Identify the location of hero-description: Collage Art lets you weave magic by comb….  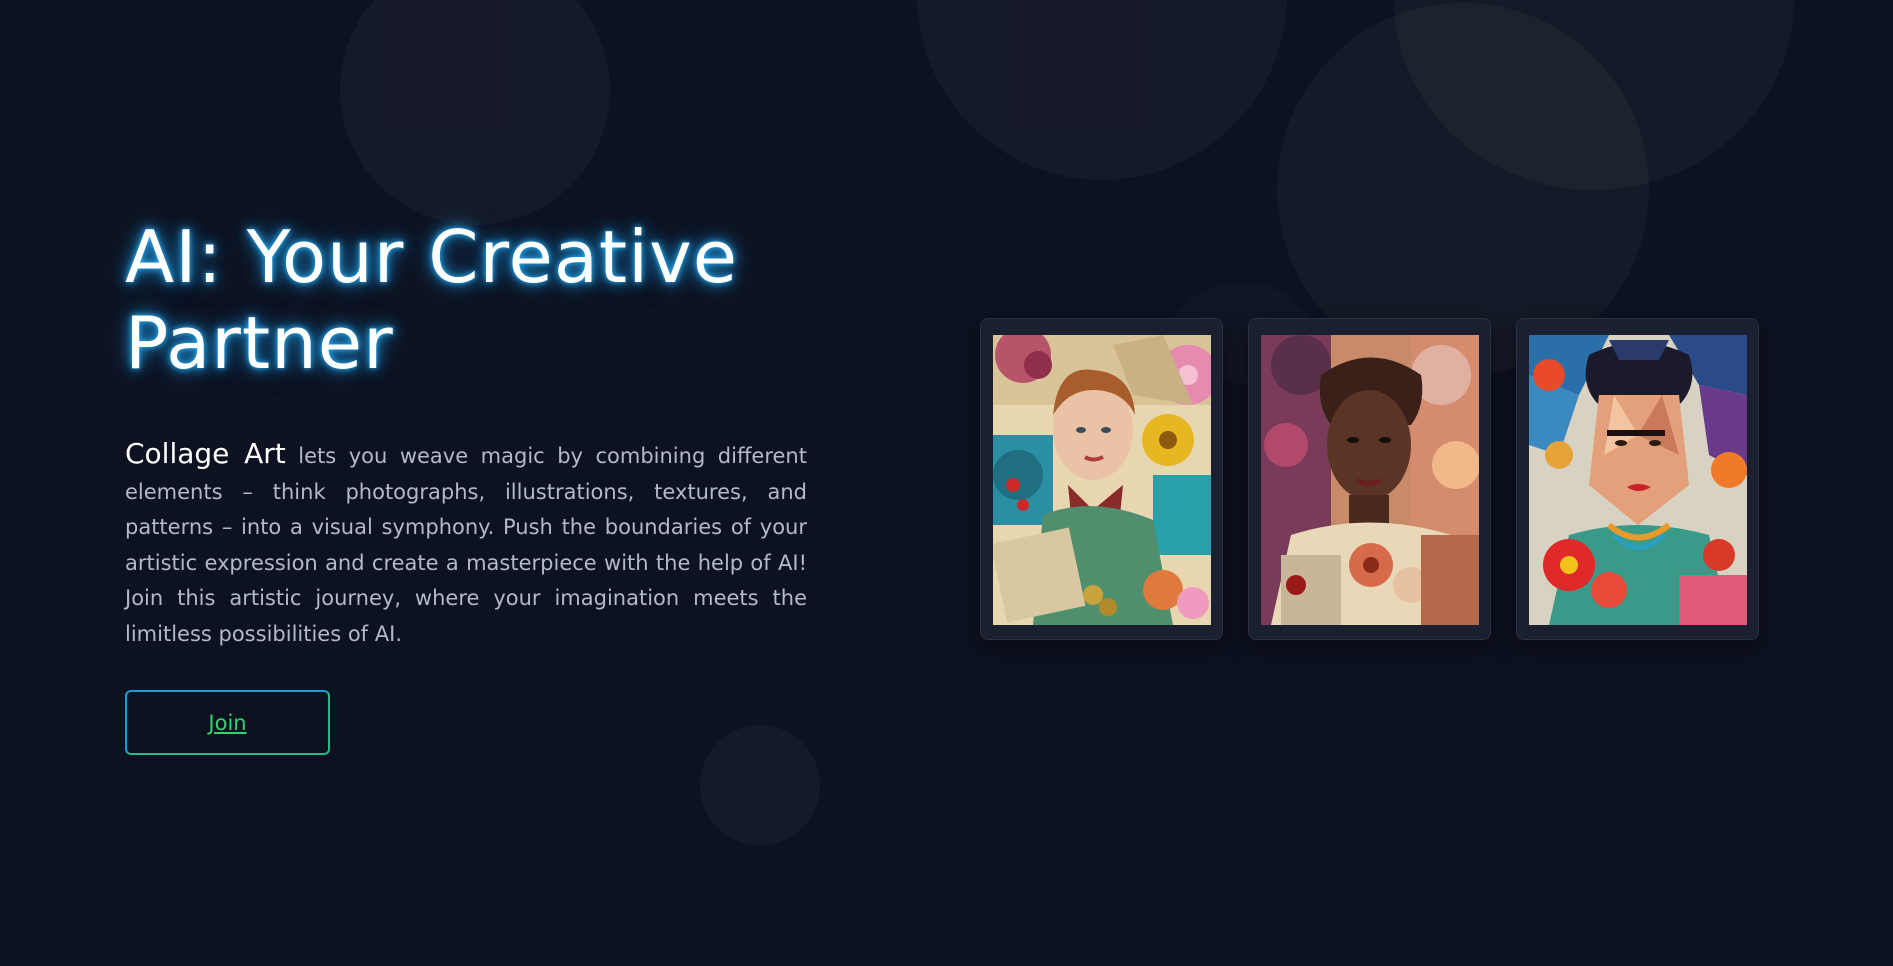
(466, 544).